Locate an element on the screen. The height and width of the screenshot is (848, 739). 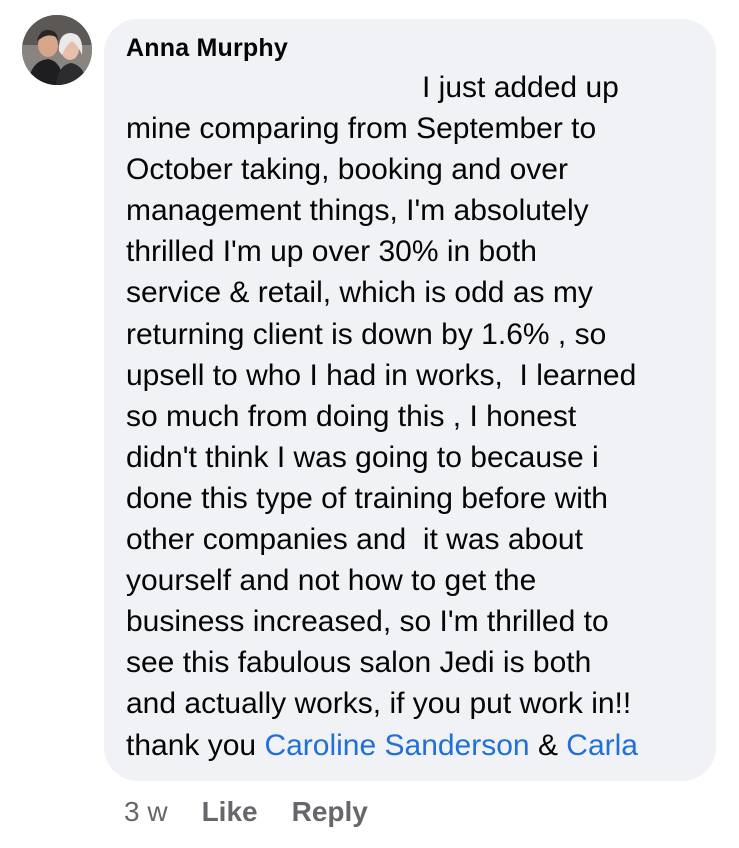
comment-author: Anna Murphy is located at coordinates (207, 48).